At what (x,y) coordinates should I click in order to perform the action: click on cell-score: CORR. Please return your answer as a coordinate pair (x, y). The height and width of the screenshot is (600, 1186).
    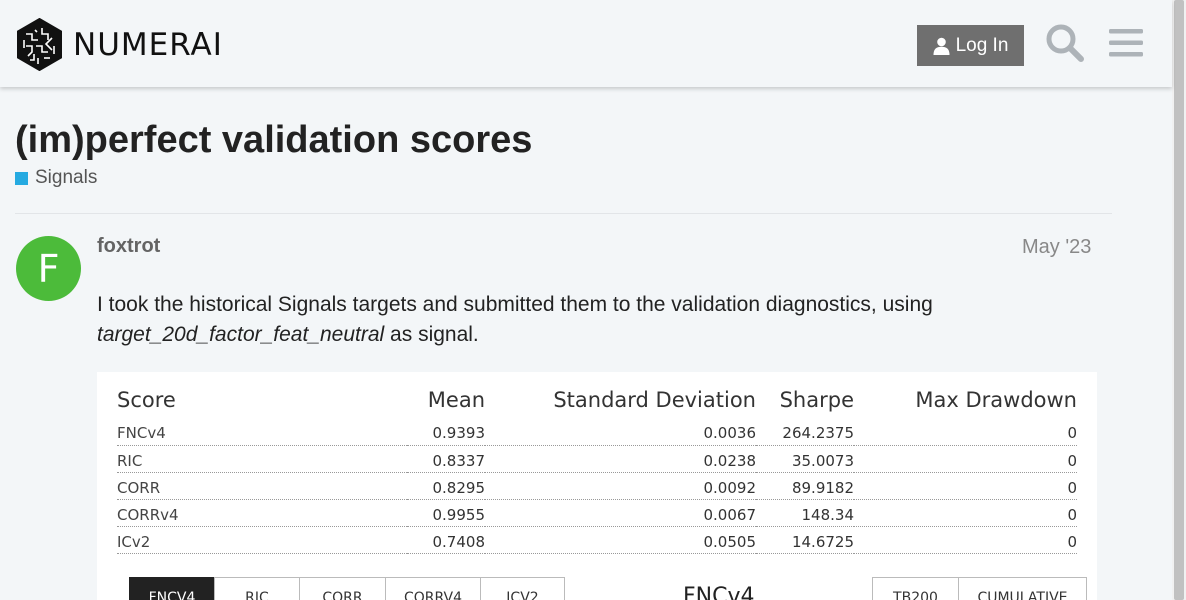
    Looking at the image, I should click on (262, 486).